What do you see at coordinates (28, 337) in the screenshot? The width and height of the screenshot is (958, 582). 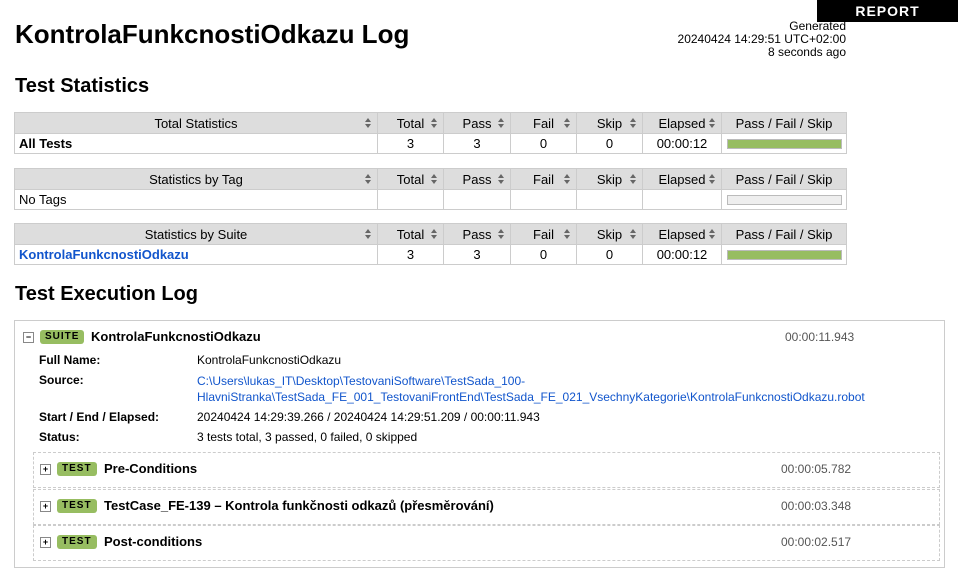 I see `collapse-icon: −` at bounding box center [28, 337].